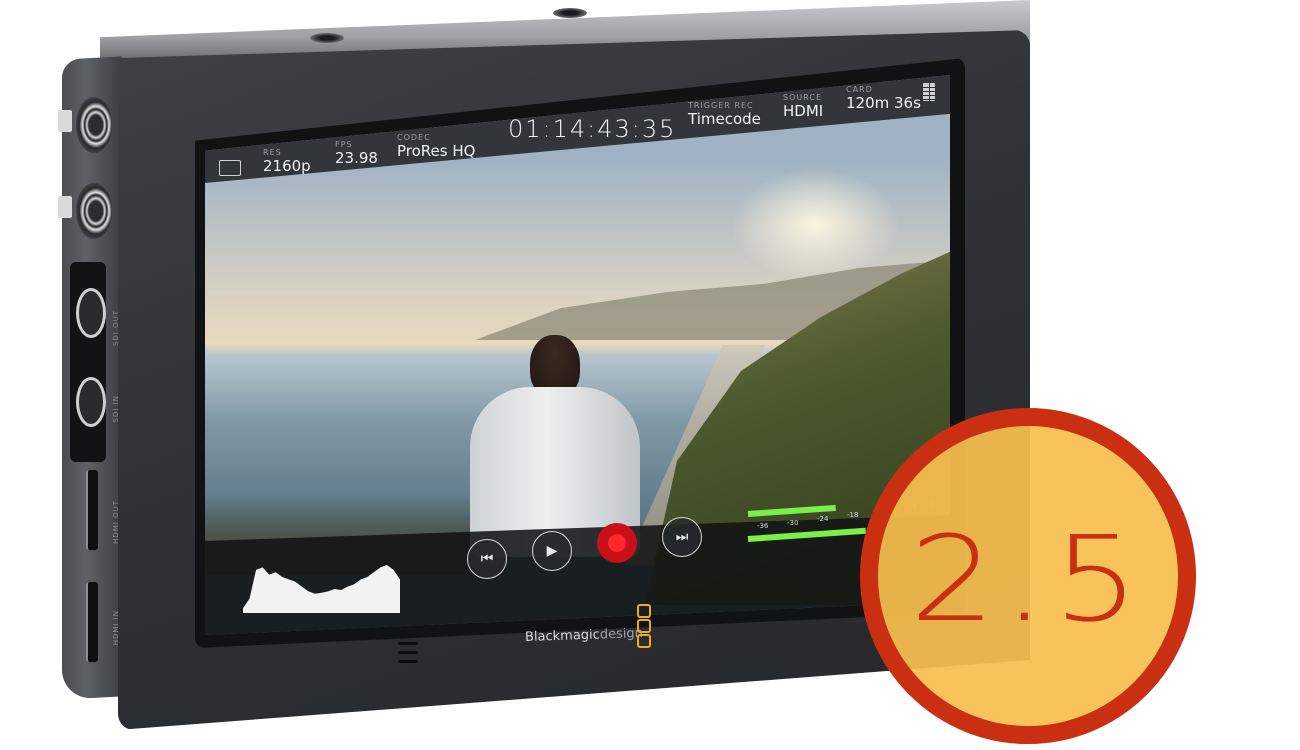  Describe the element at coordinates (436, 151) in the screenshot. I see `codec-value: ProRes HQ` at that location.